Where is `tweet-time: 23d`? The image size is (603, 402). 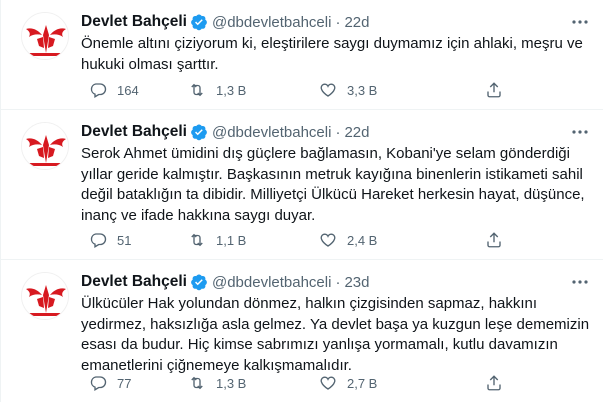 tweet-time: 23d is located at coordinates (356, 282).